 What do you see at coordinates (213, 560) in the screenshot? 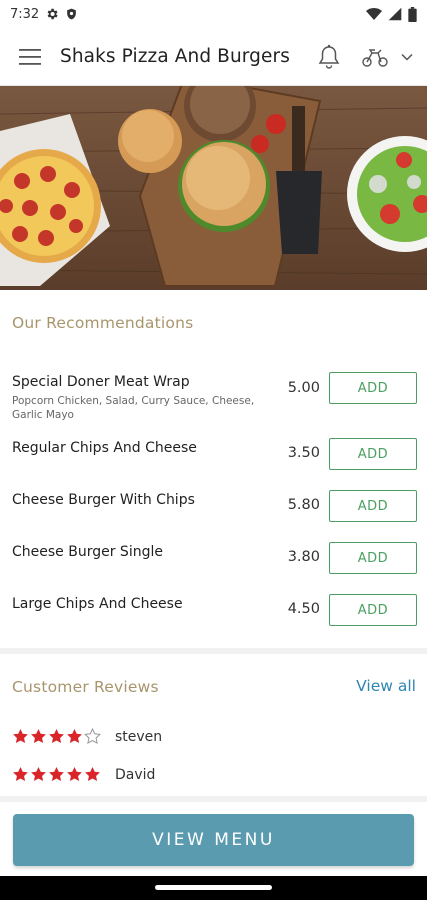
I see `menu-item: Cheese Burger Single 3.80 ADD` at bounding box center [213, 560].